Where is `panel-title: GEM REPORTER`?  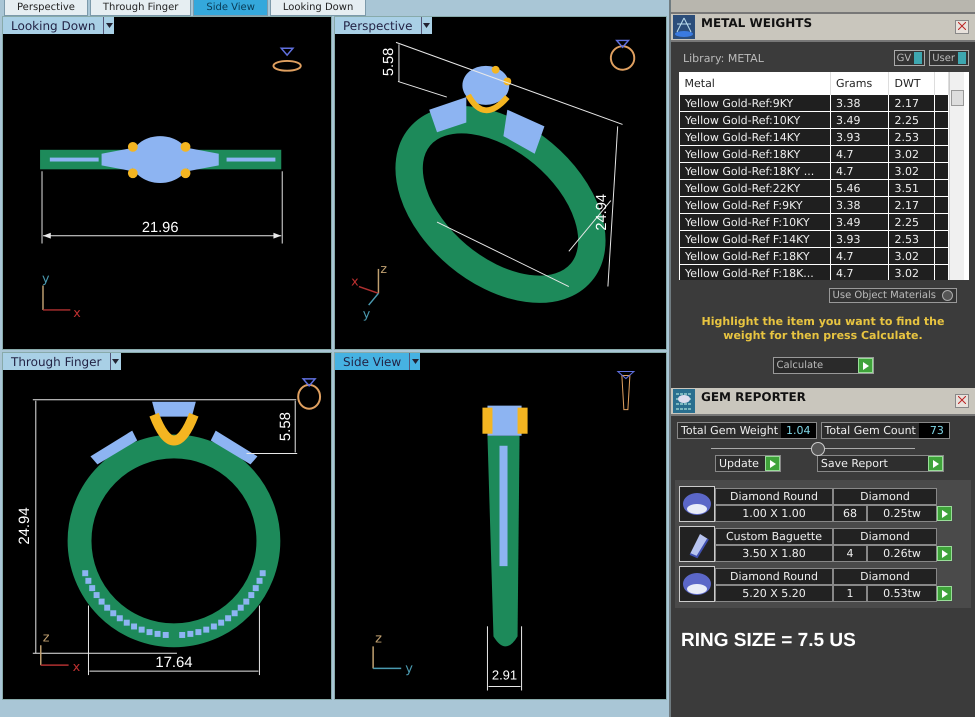 panel-title: GEM REPORTER is located at coordinates (754, 396).